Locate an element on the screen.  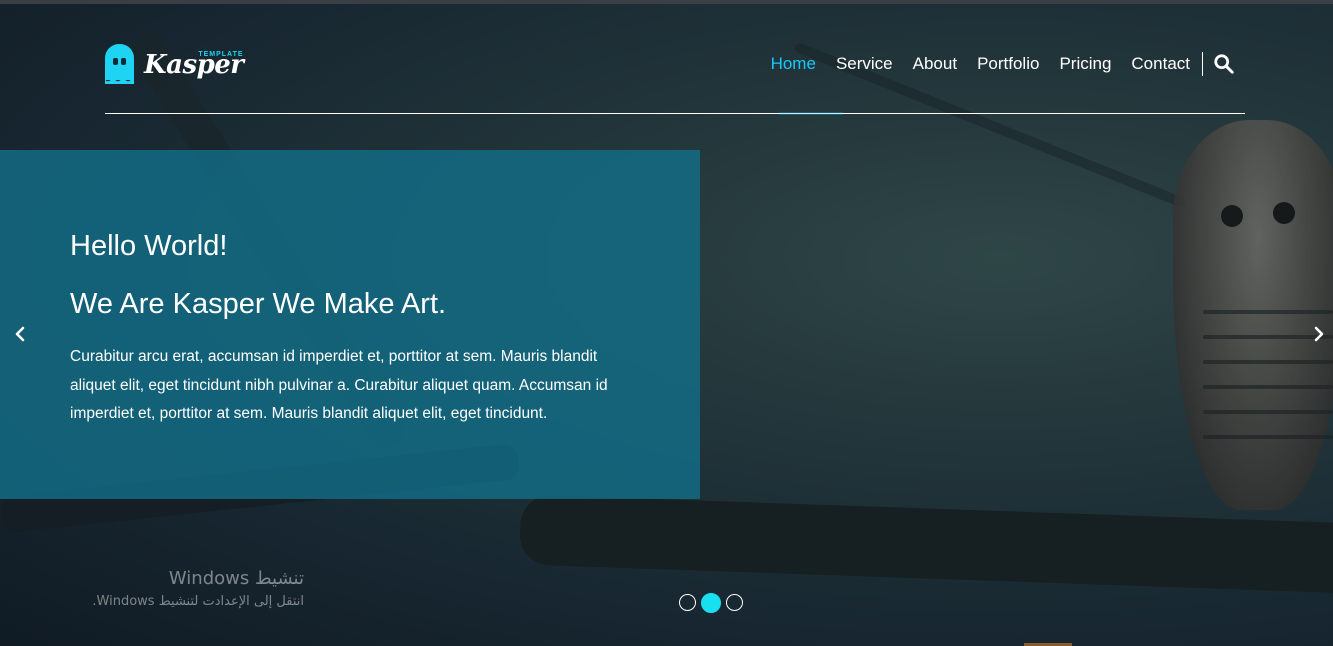
owl-perch-branch is located at coordinates (926, 545).